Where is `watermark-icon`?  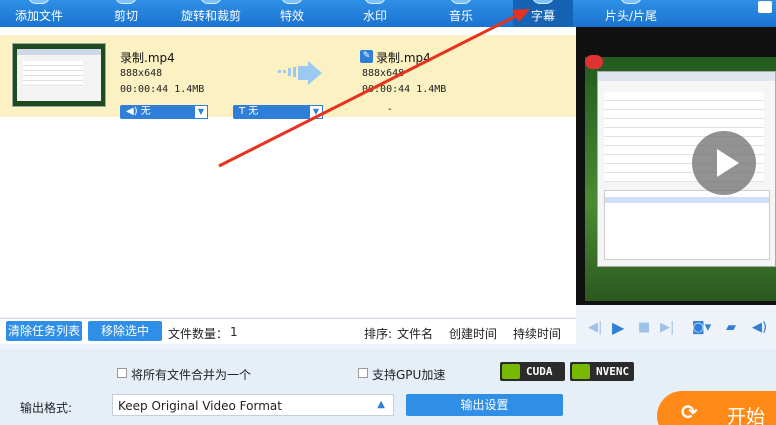
watermark-icon is located at coordinates (375, 2).